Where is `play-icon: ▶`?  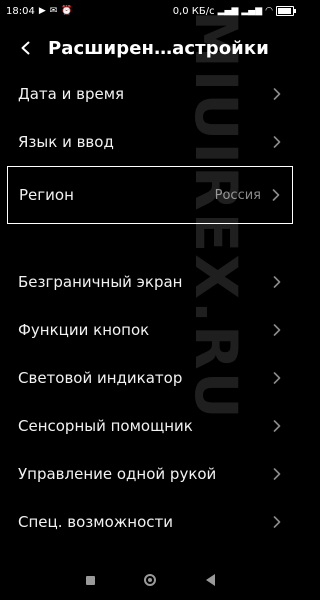
play-icon: ▶ is located at coordinates (42, 10).